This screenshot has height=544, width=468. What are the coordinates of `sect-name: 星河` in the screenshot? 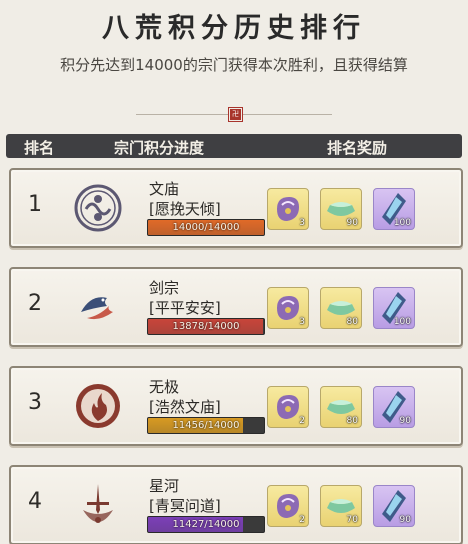 It's located at (164, 486).